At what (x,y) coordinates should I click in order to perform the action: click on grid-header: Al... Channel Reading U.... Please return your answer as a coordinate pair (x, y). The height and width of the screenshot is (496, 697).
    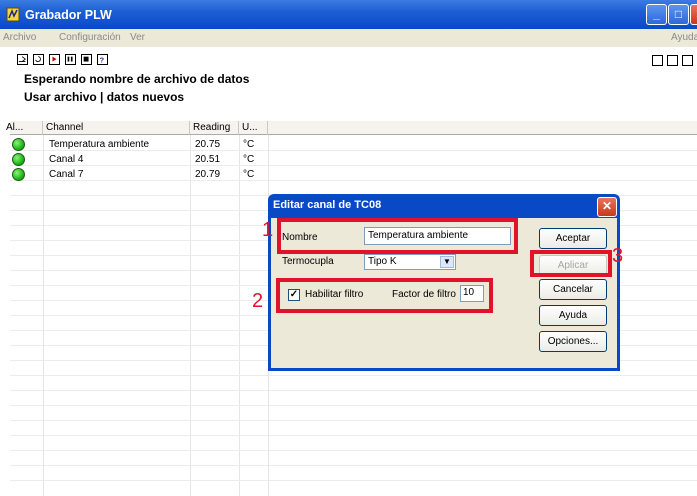
    Looking at the image, I should click on (351, 128).